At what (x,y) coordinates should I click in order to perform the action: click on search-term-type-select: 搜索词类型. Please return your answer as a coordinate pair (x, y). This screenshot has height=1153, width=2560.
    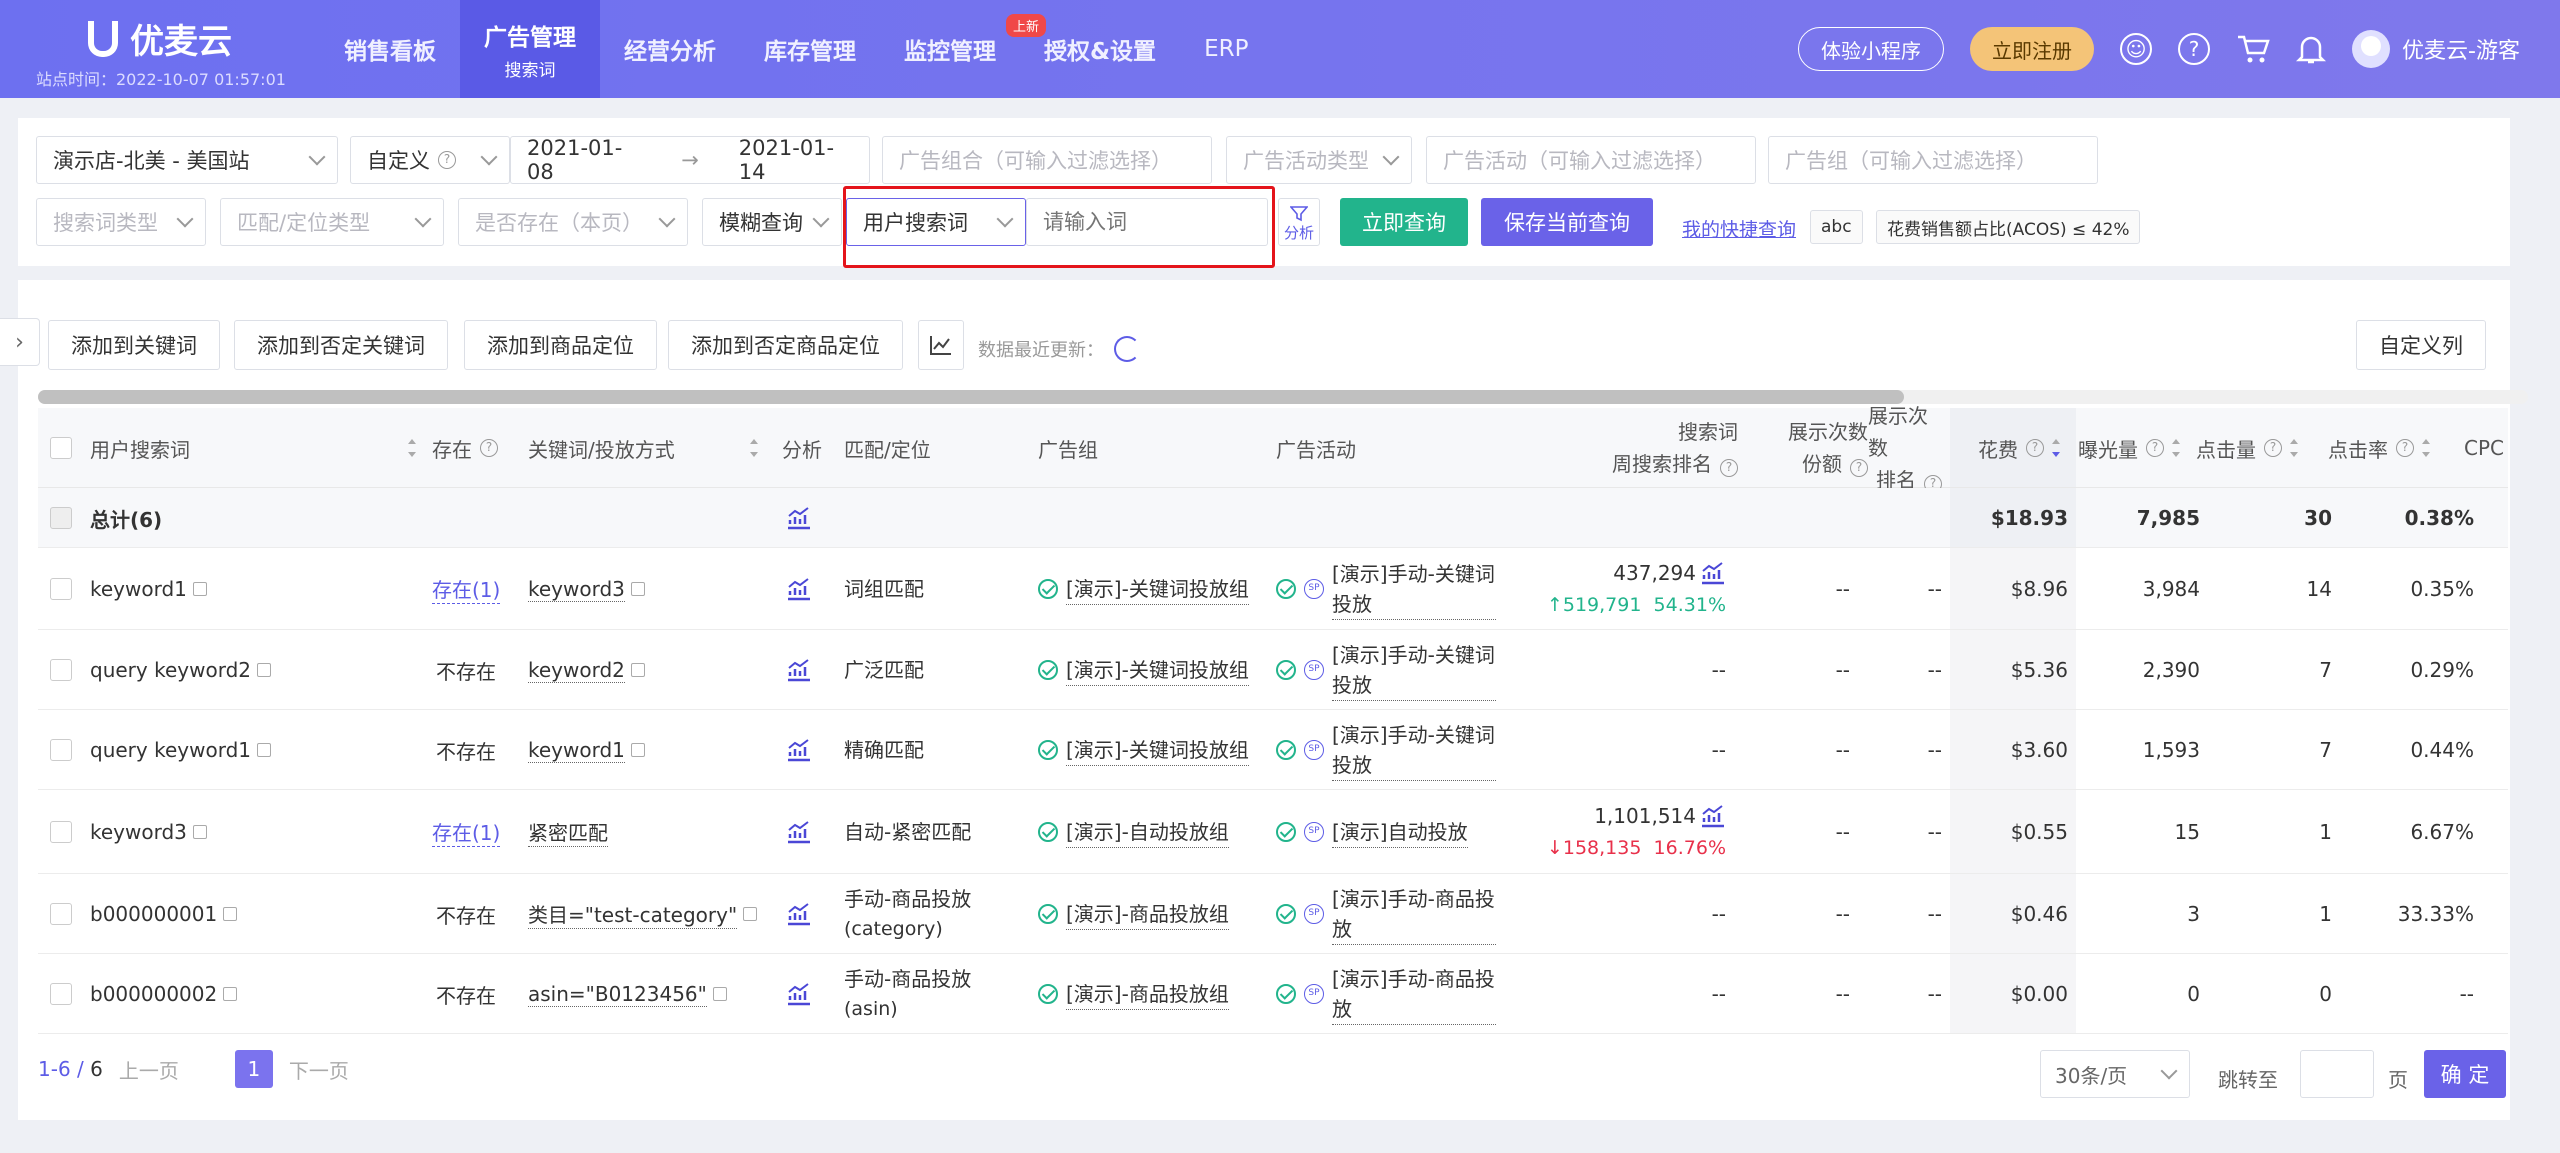
    Looking at the image, I should click on (121, 222).